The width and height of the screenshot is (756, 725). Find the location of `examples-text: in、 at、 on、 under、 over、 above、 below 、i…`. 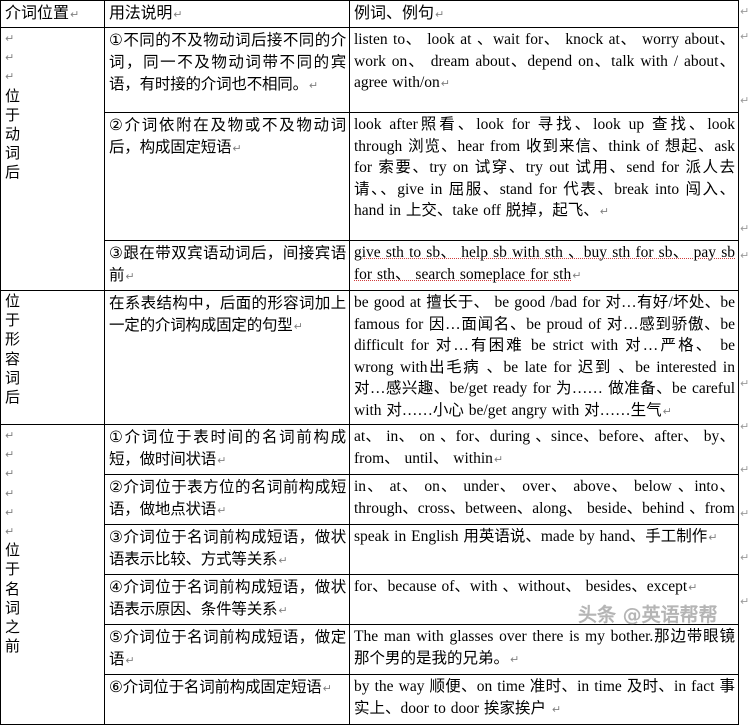

examples-text: in、 at、 on、 under、 over、 above、 below 、i… is located at coordinates (544, 497).